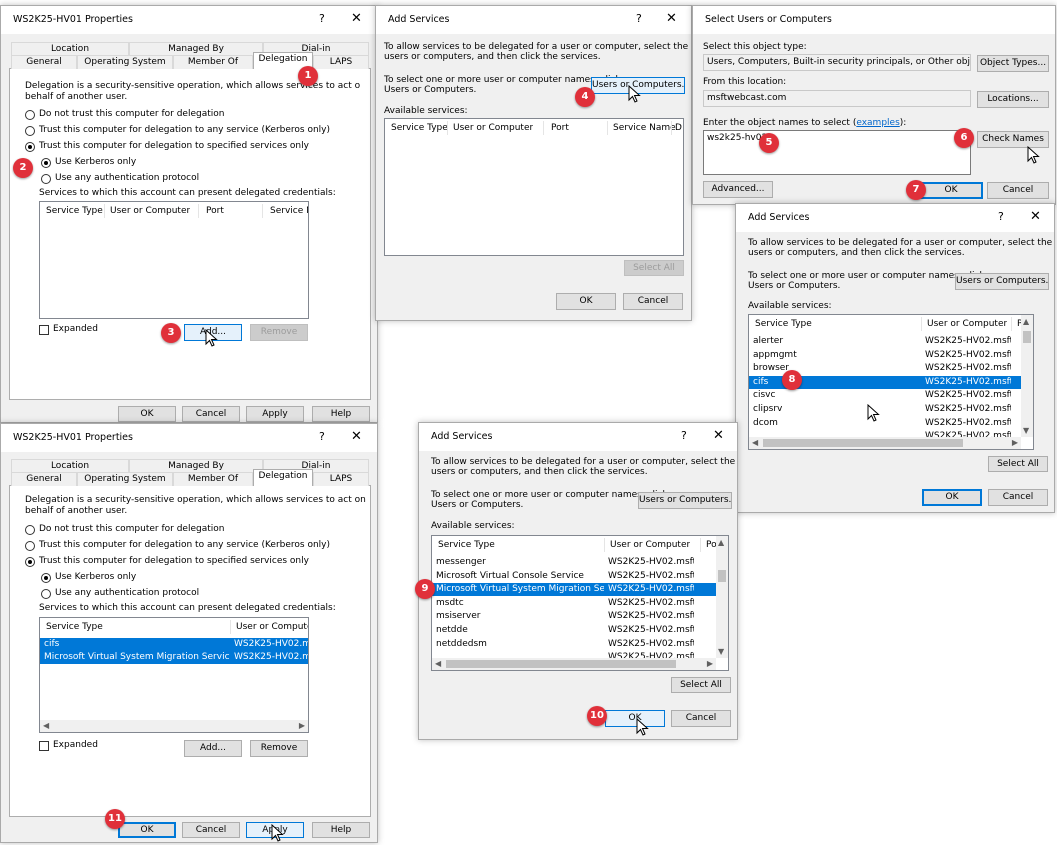 The image size is (1057, 845). What do you see at coordinates (837, 152) in the screenshot?
I see `object-names-input: ws2k25-hv02` at bounding box center [837, 152].